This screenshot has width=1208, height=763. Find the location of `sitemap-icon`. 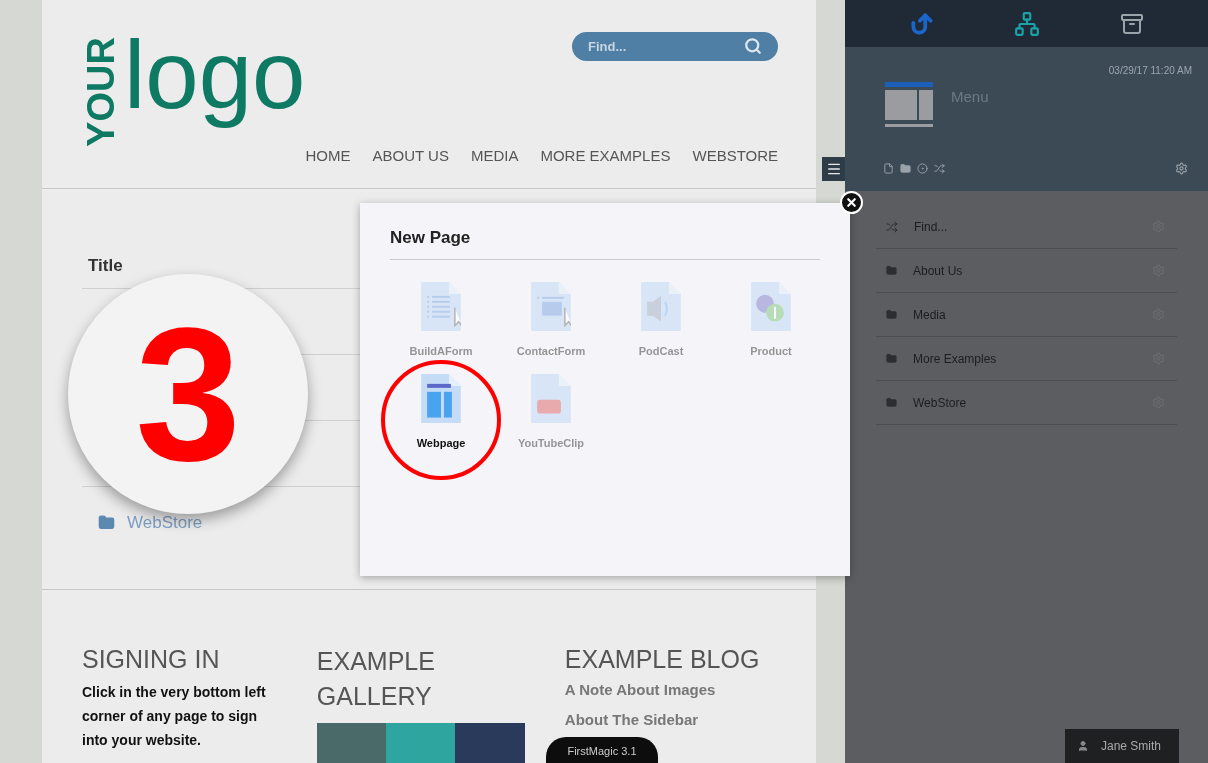

sitemap-icon is located at coordinates (1027, 23).